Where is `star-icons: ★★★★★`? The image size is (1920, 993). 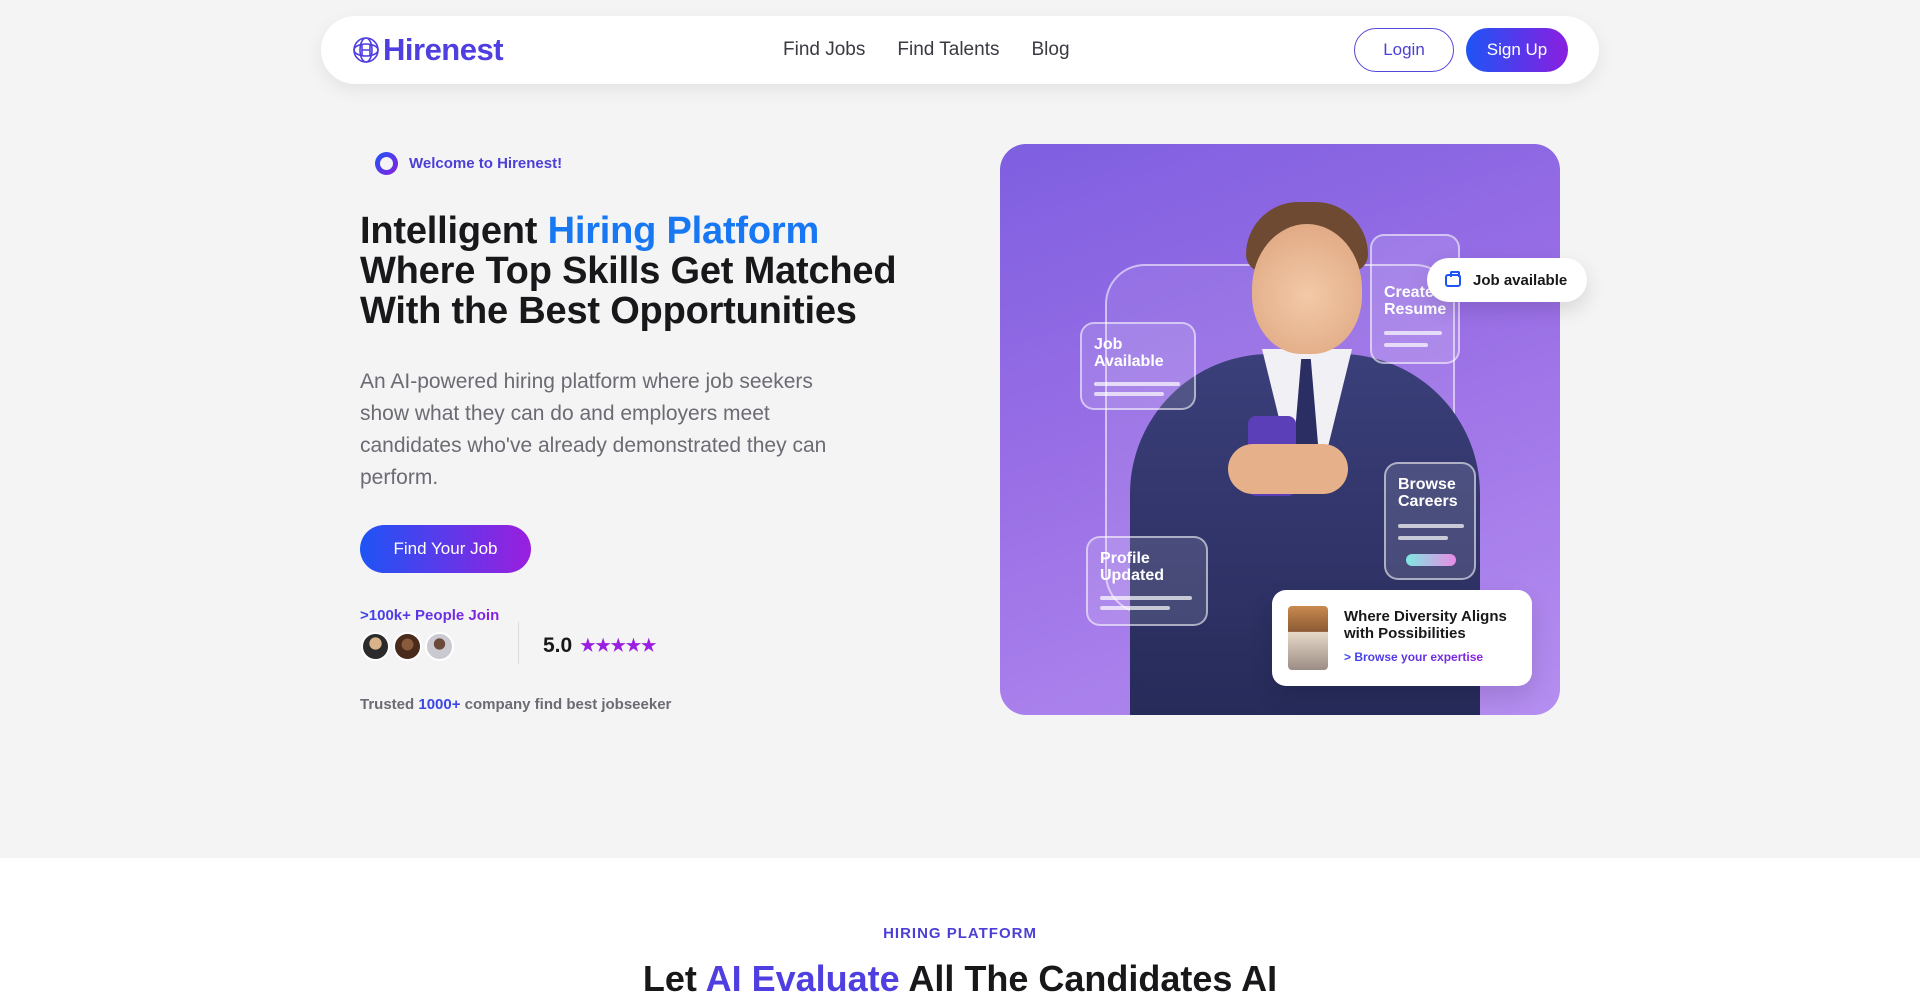
star-icons: ★★★★★ is located at coordinates (618, 645).